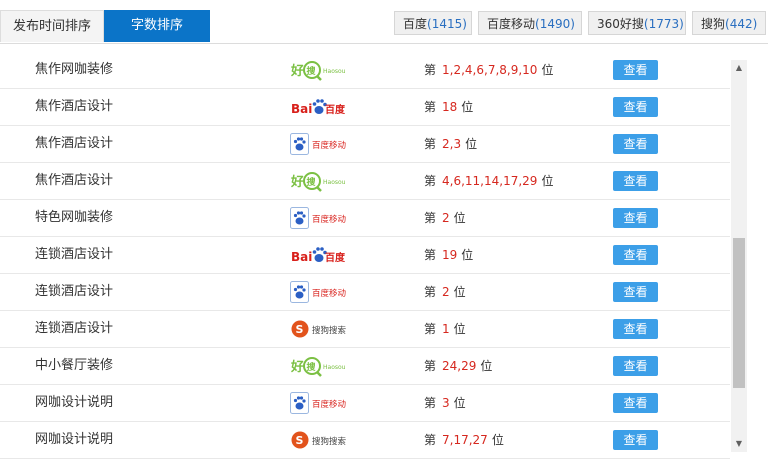 This screenshot has height=461, width=768. What do you see at coordinates (739, 313) in the screenshot?
I see `scrollbar-thumb` at bounding box center [739, 313].